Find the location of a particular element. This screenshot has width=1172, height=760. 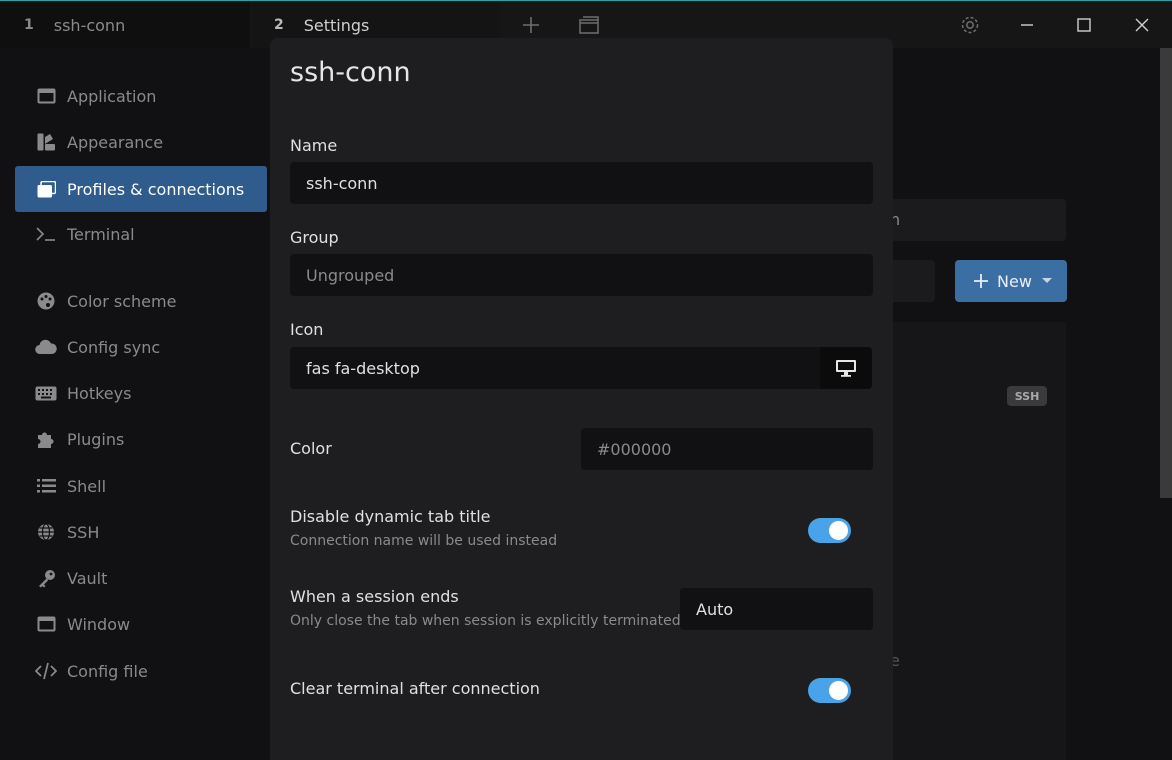

desktop-icon is located at coordinates (846, 368).